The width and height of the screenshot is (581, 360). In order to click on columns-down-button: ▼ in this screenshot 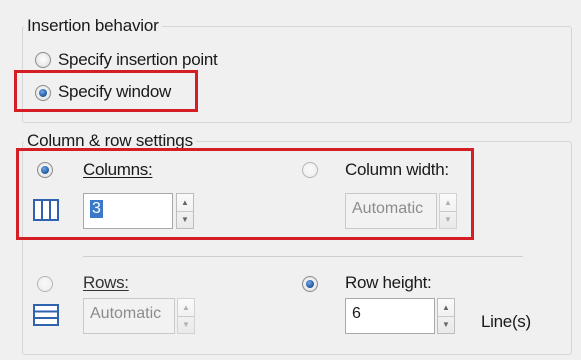, I will do `click(185, 219)`.